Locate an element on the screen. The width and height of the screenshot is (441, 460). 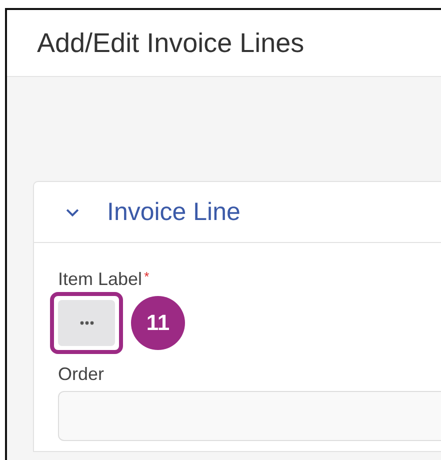
more-icon is located at coordinates (87, 323).